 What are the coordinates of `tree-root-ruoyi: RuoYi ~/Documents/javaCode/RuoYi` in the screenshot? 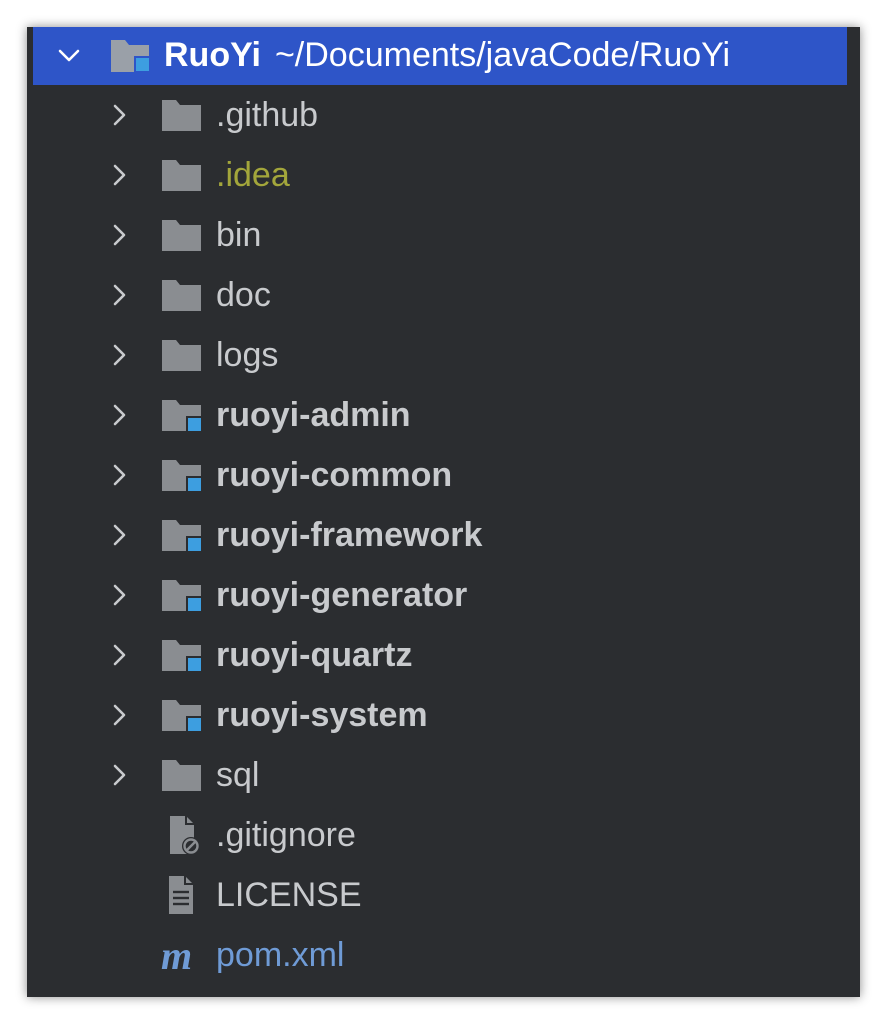 It's located at (440, 56).